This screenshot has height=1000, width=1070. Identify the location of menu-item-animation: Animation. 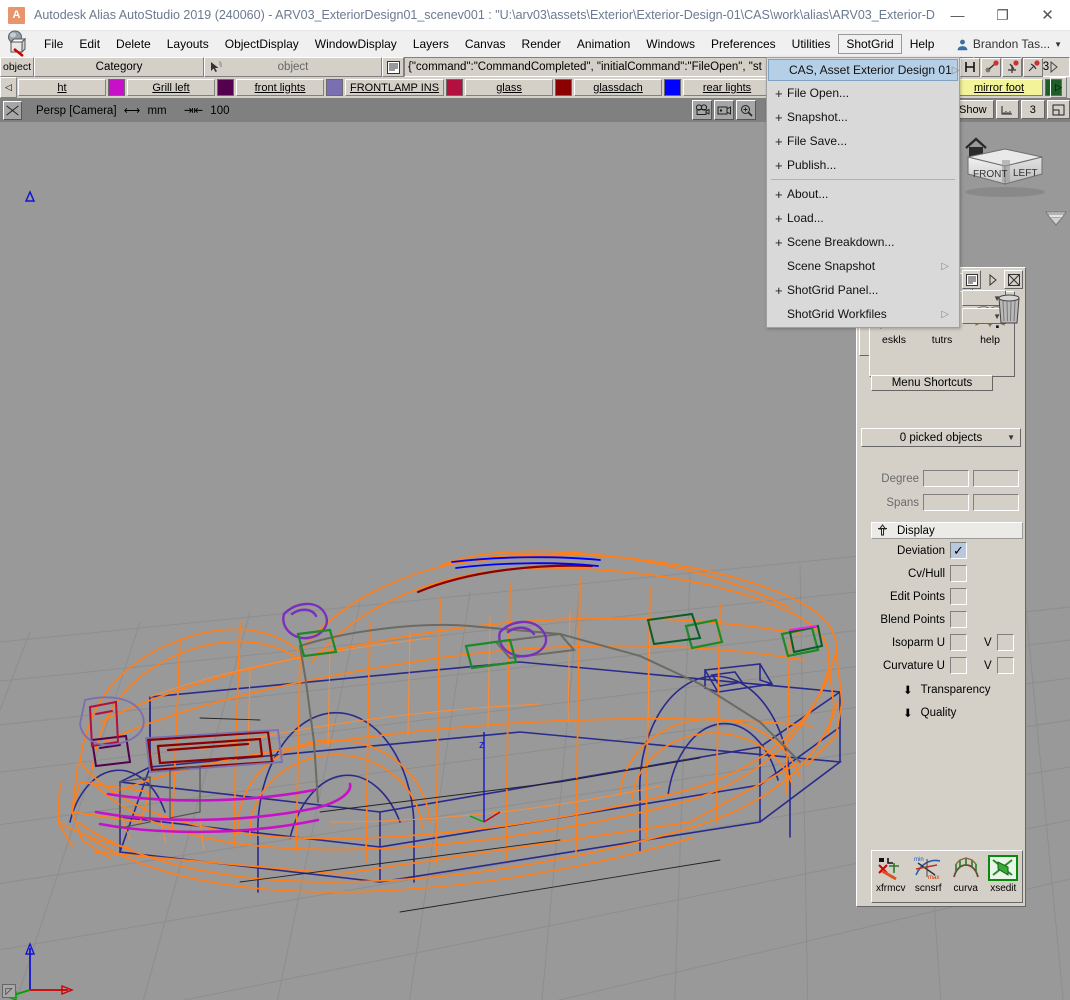
(603, 44).